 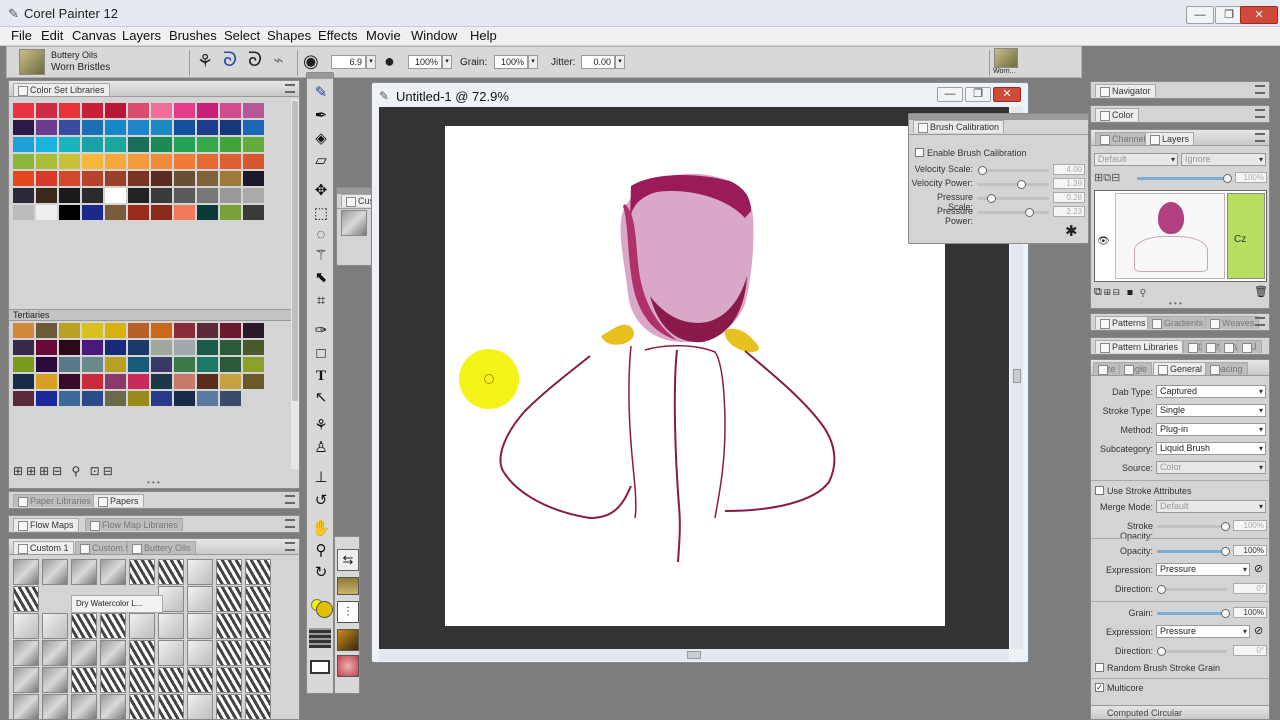 What do you see at coordinates (1250, 525) in the screenshot?
I see `stroke-opacity-value: 100%` at bounding box center [1250, 525].